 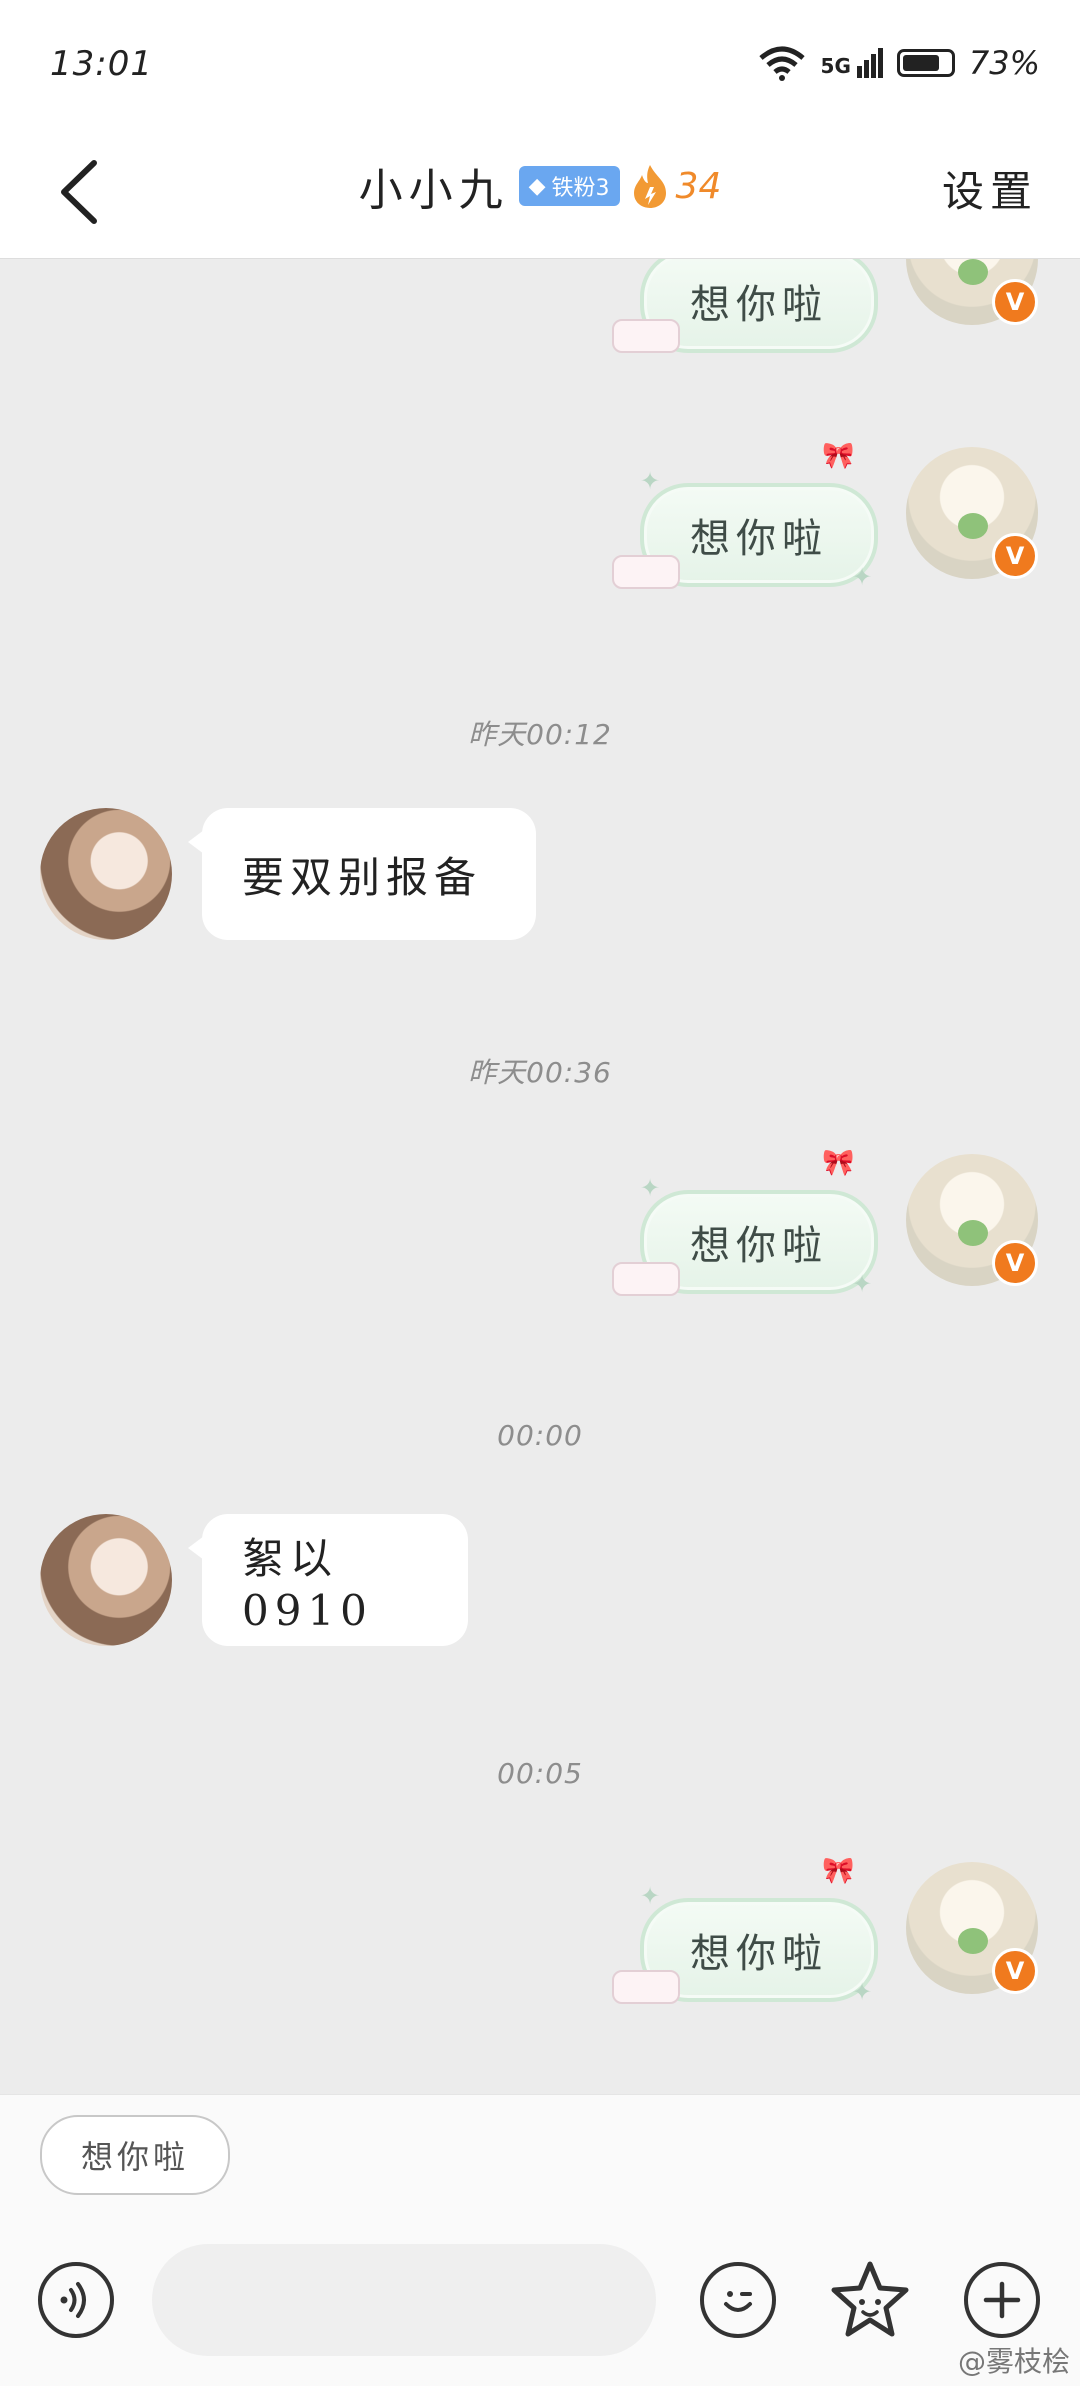 I want to click on voice-icon, so click(x=73, y=2300).